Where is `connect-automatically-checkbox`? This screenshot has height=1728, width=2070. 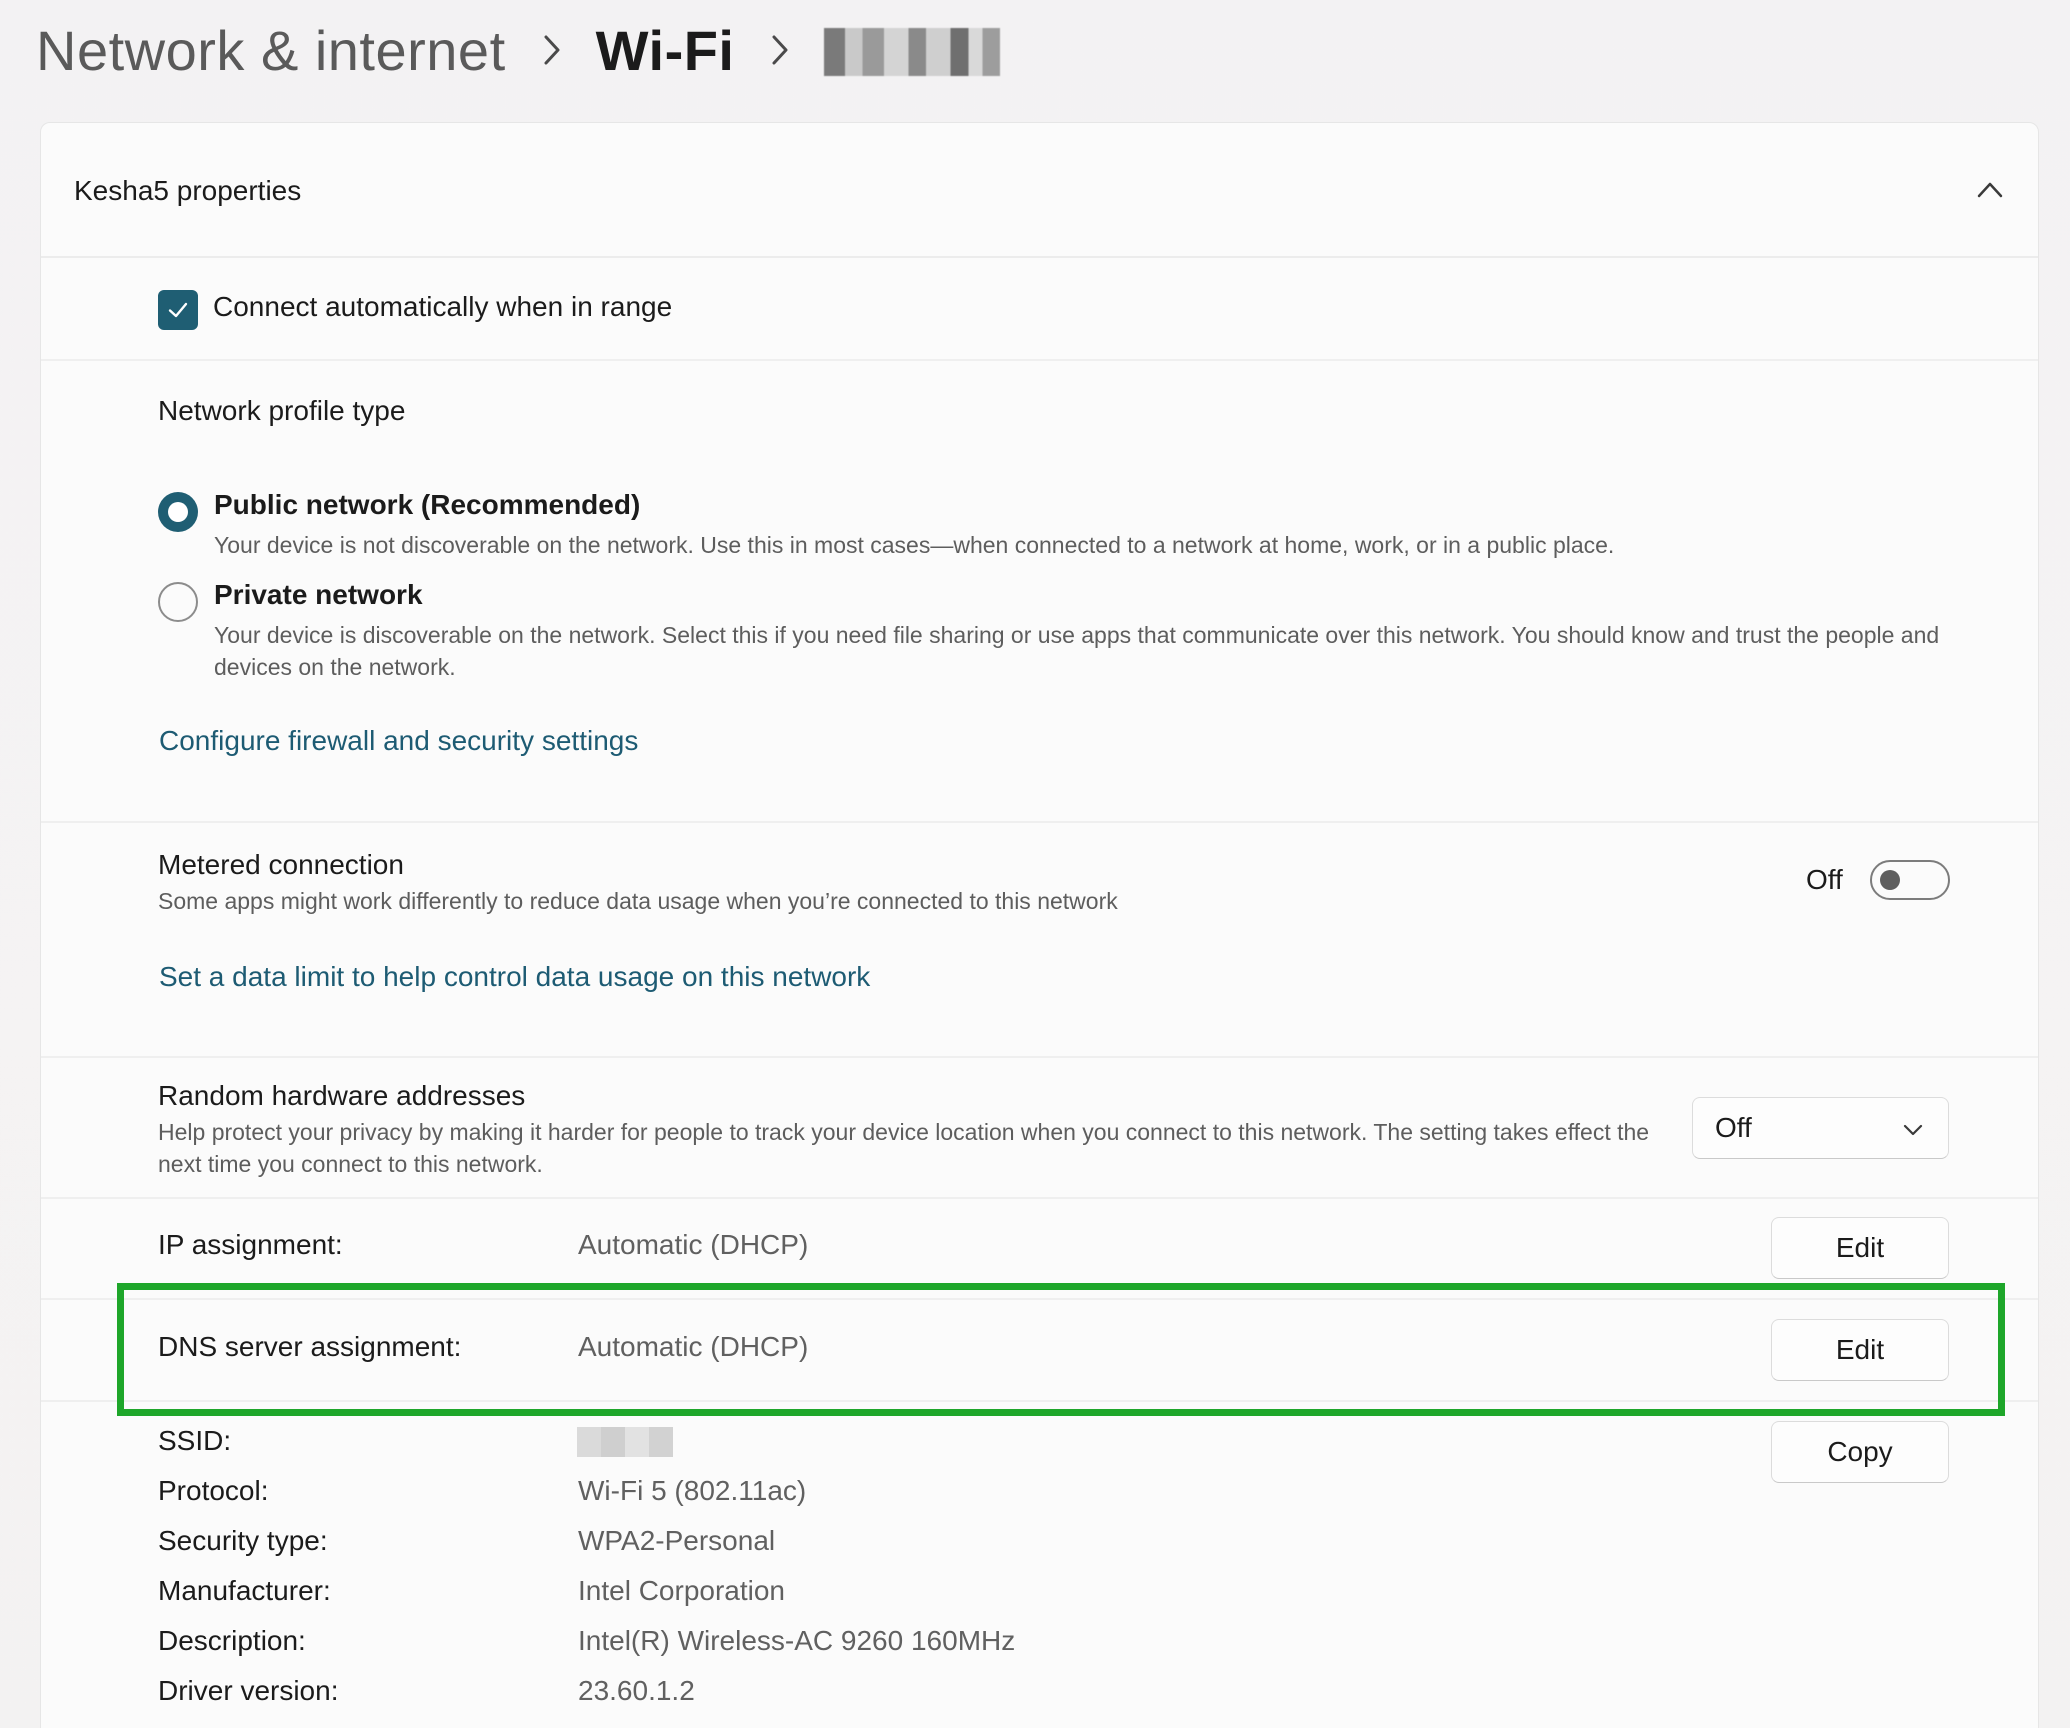
connect-automatically-checkbox is located at coordinates (178, 310).